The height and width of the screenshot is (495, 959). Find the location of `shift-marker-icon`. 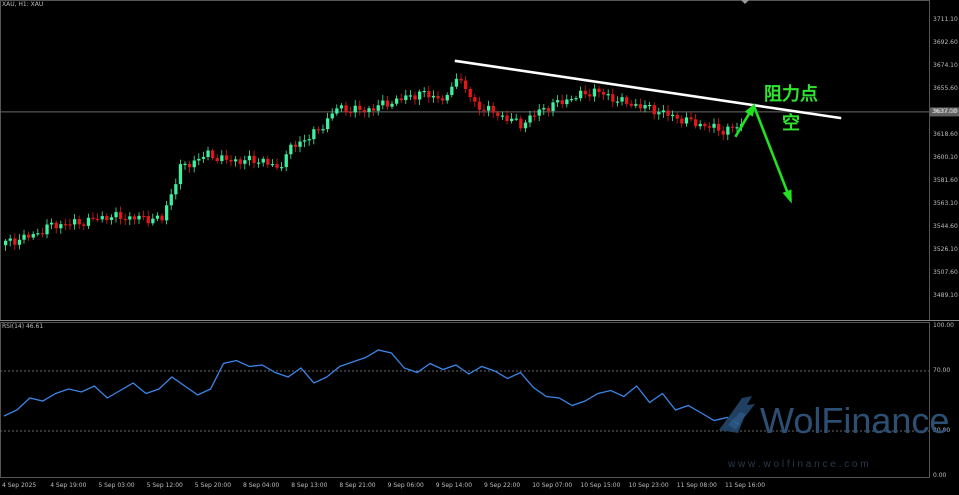

shift-marker-icon is located at coordinates (745, 2).